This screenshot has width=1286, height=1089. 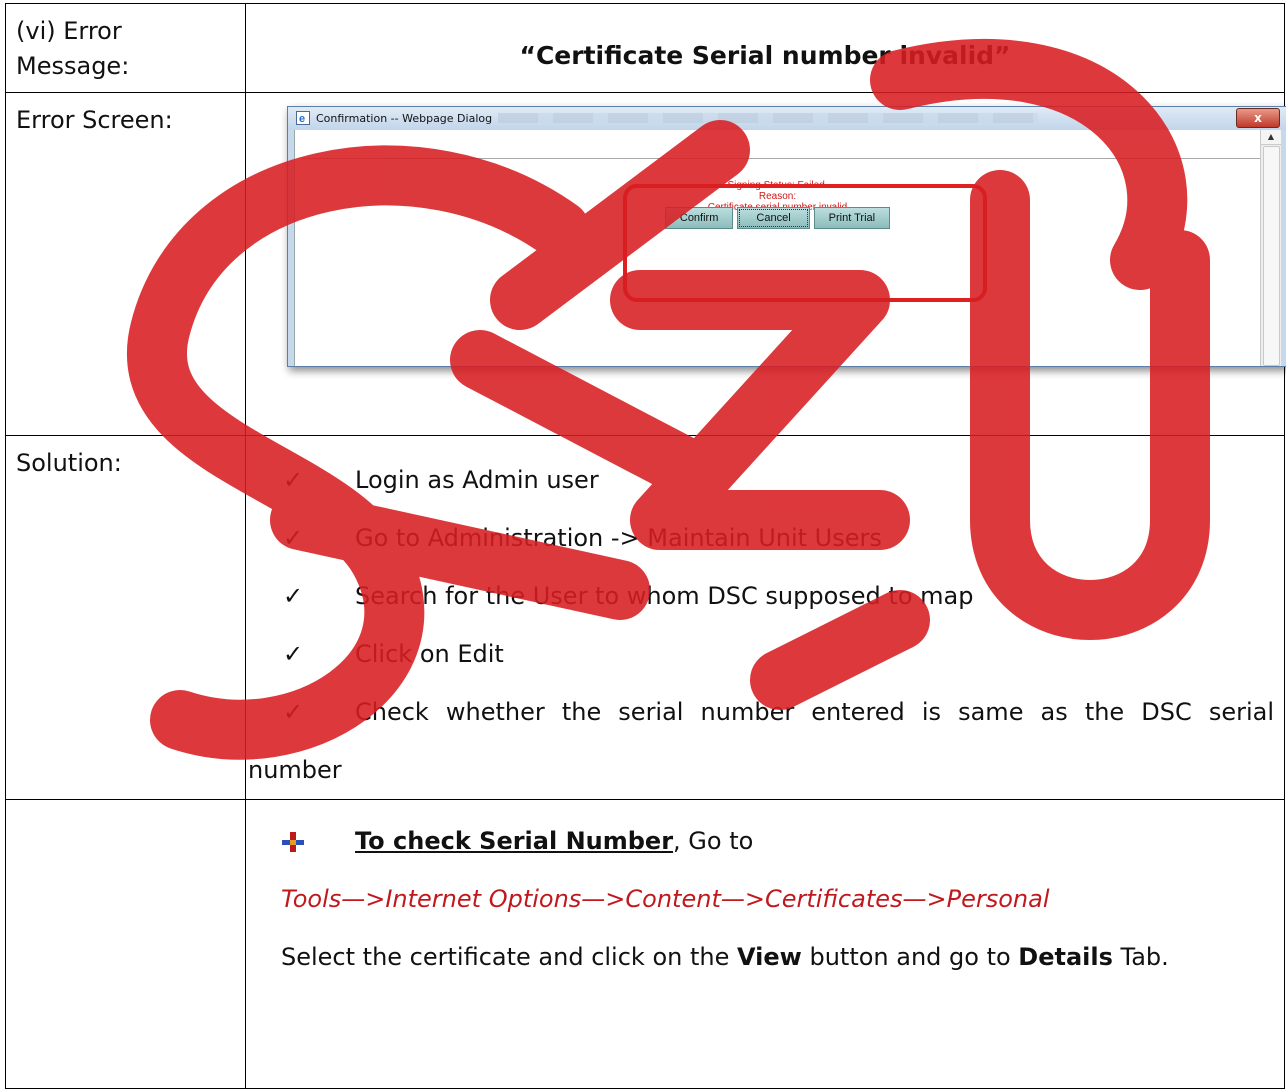 I want to click on details-label: Details, so click(x=1065, y=957).